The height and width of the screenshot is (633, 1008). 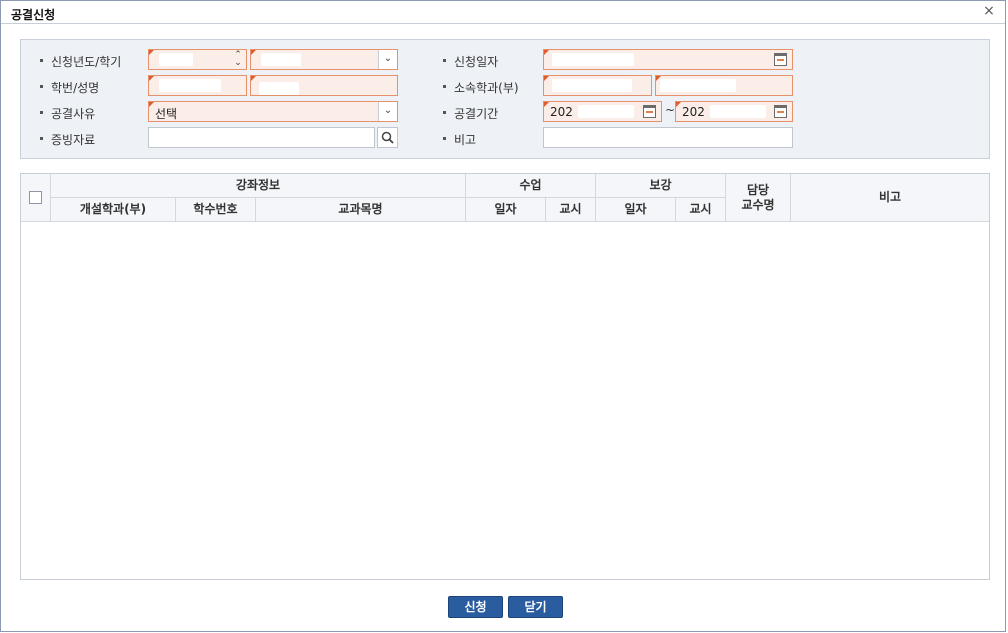 What do you see at coordinates (661, 186) in the screenshot?
I see `group-makeup: 보강` at bounding box center [661, 186].